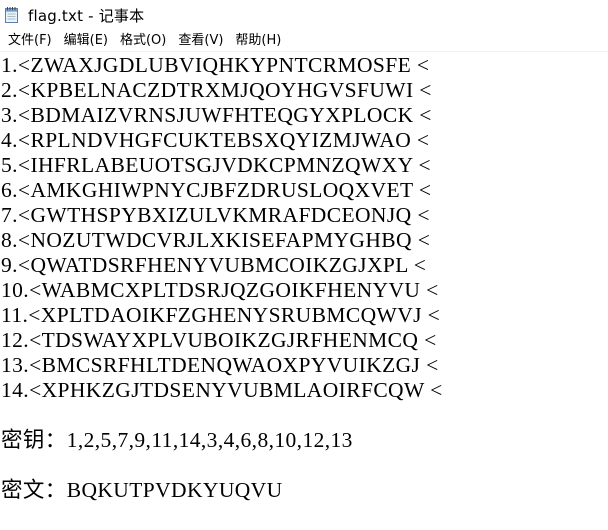  I want to click on text-line: 8.<NOZUTWDCVRJLXKISEFAPMYGHBQ <, so click(216, 240).